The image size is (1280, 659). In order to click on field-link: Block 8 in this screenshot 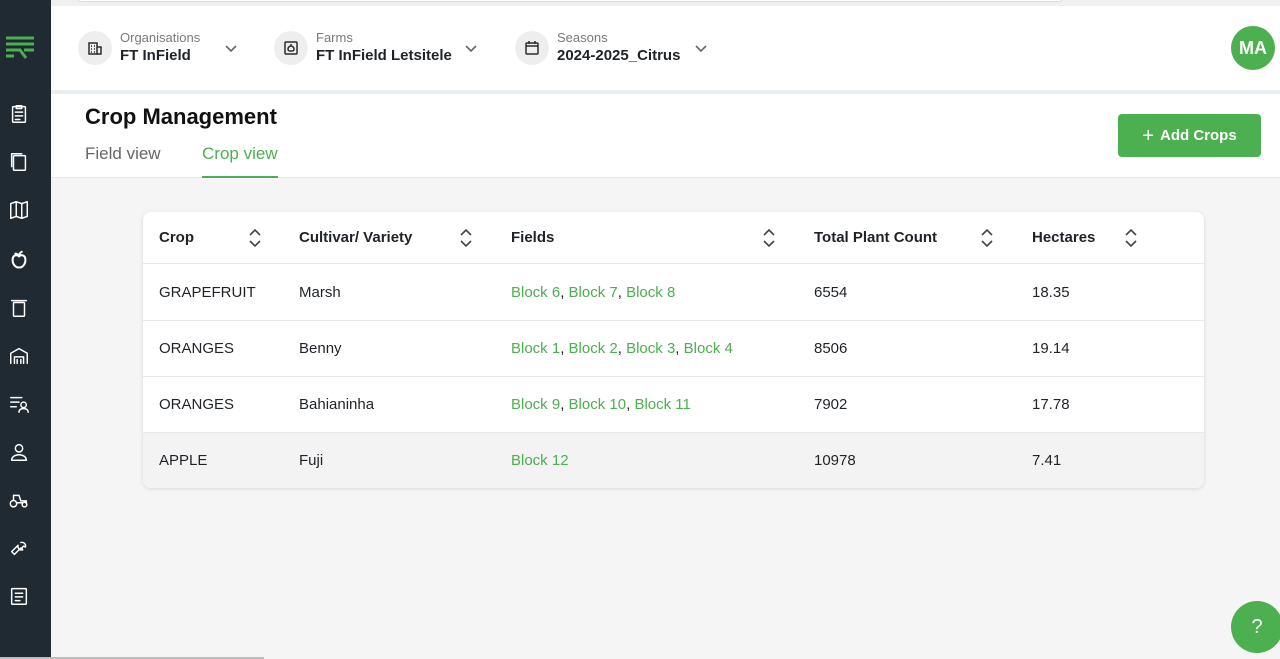, I will do `click(650, 292)`.